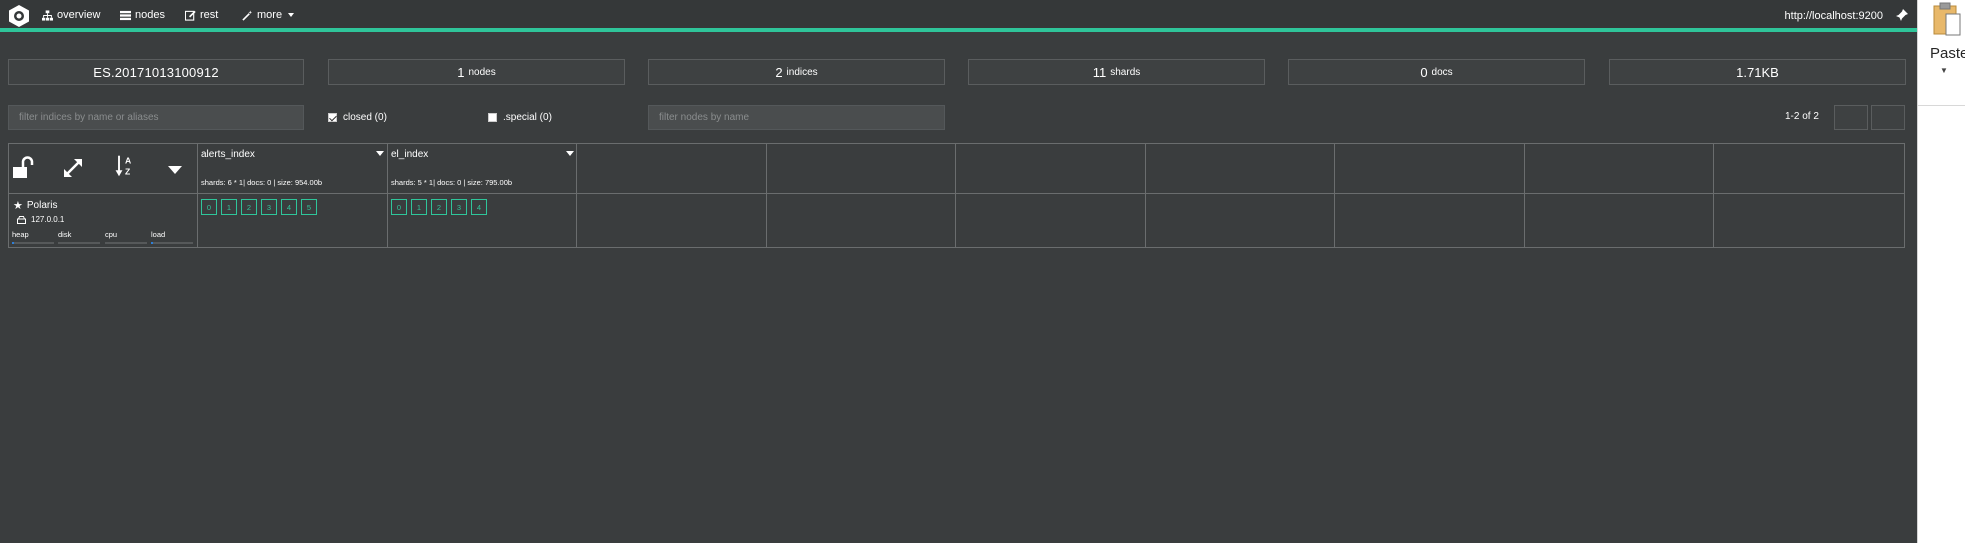 Image resolution: width=1965 pixels, height=543 pixels. I want to click on svg-text: Z, so click(127, 172).